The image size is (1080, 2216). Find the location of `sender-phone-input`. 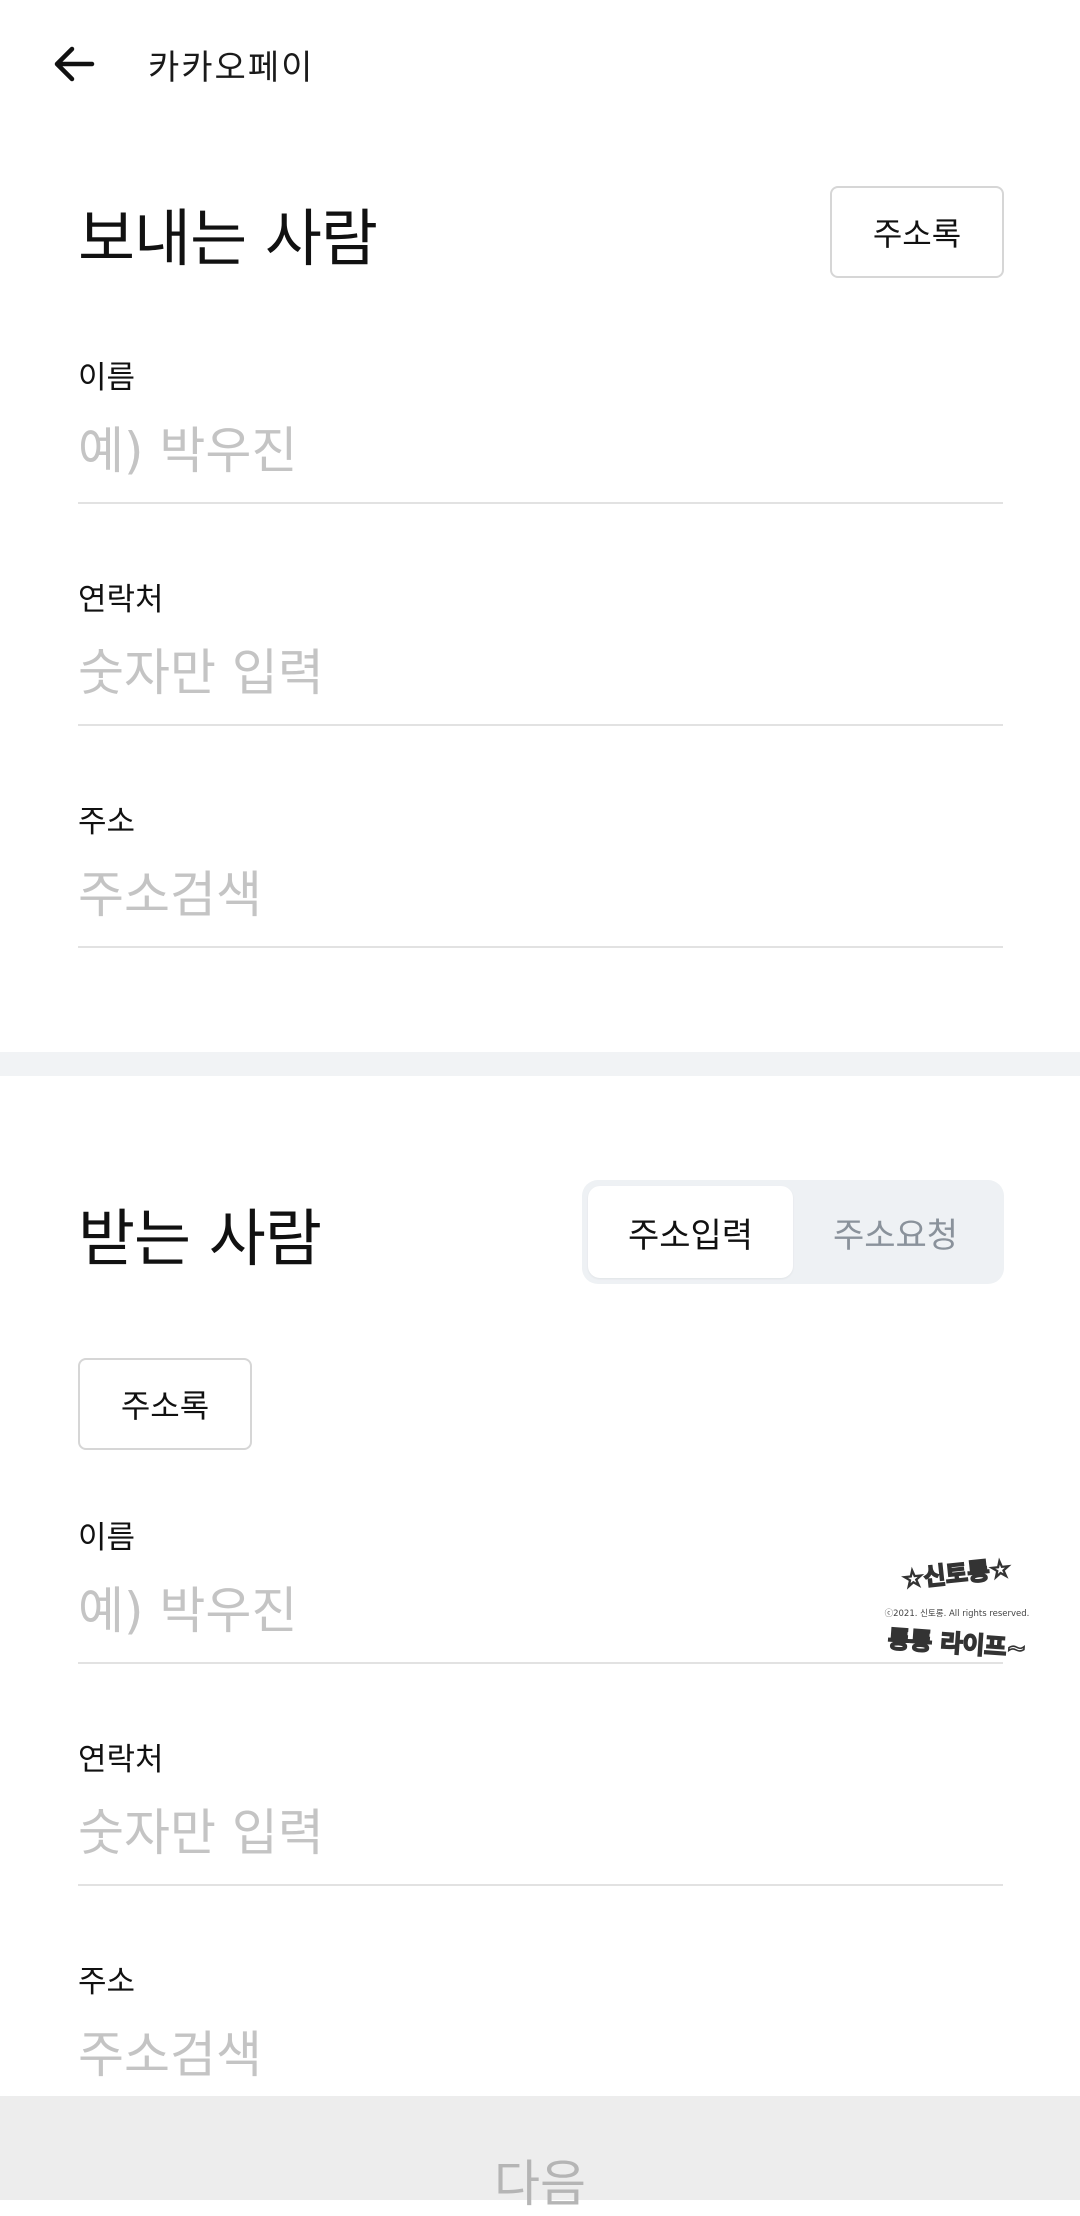

sender-phone-input is located at coordinates (540, 678).